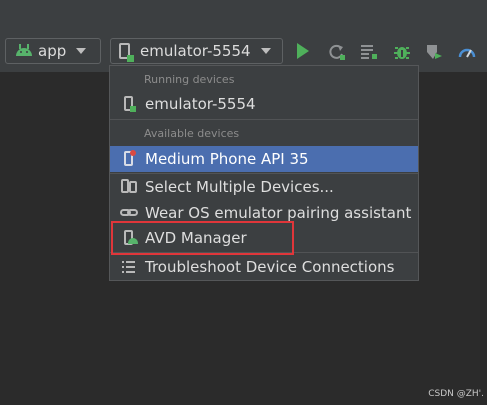 Image resolution: width=487 pixels, height=405 pixels. Describe the element at coordinates (24, 50) in the screenshot. I see `android-icon` at that location.